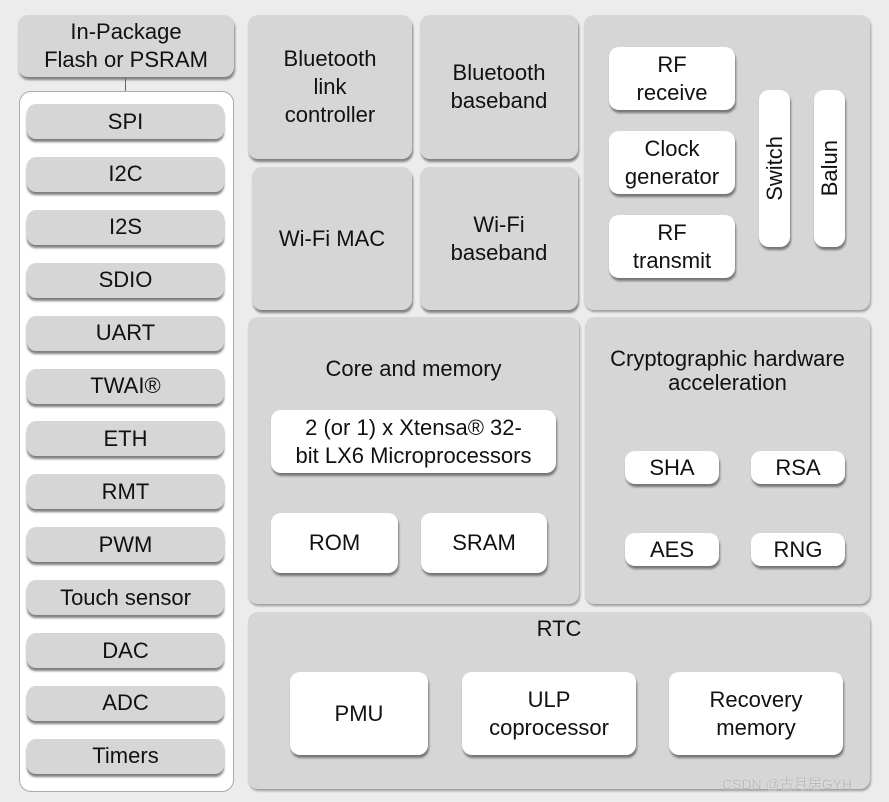  I want to click on ulp-coprocessor-block: ULP coprocessor, so click(549, 713).